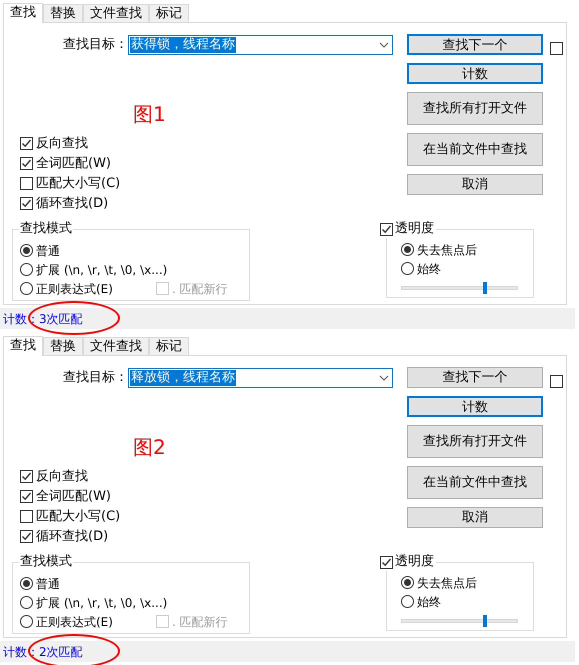  I want to click on find-combobox: 获得锁，线程名称, so click(260, 45).